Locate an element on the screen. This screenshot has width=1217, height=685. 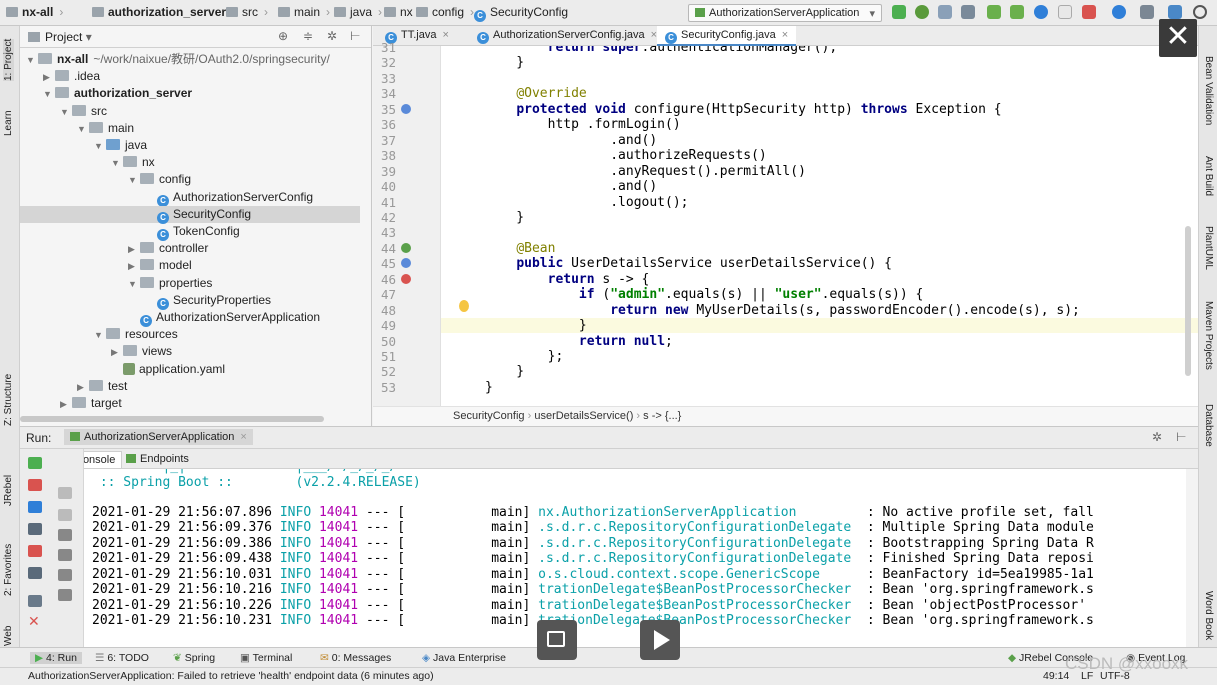
tool-tab-todo: ☰ 6: TODO is located at coordinates (122, 658).